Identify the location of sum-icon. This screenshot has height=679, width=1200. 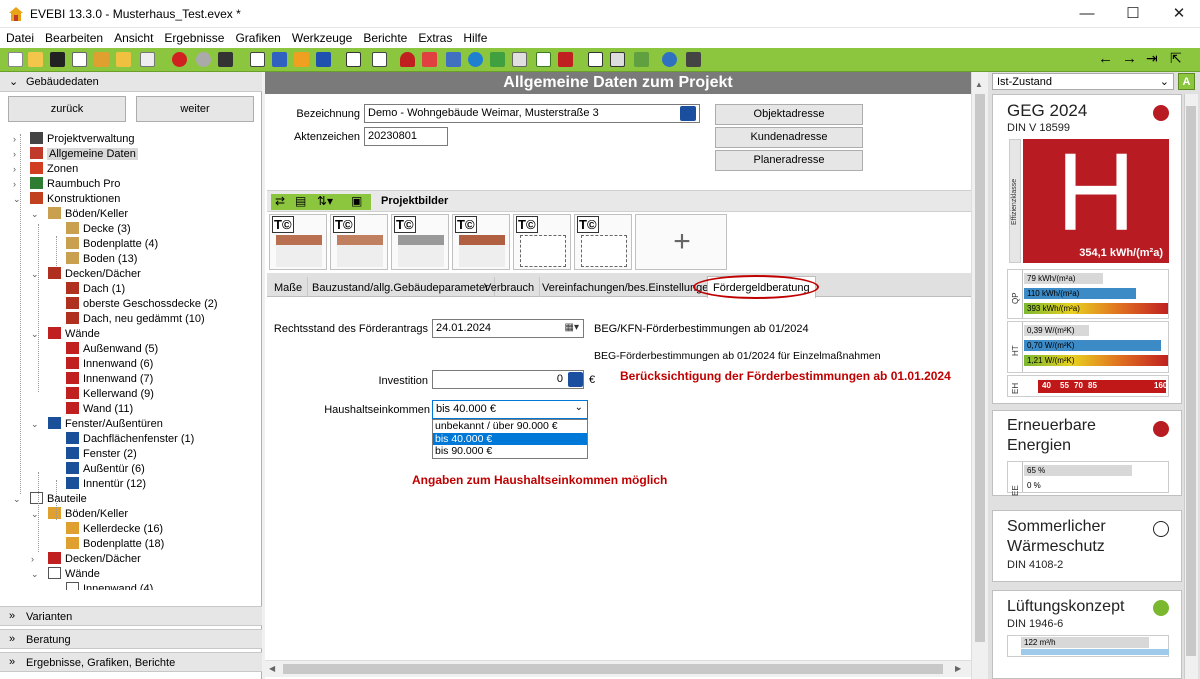
(301, 59).